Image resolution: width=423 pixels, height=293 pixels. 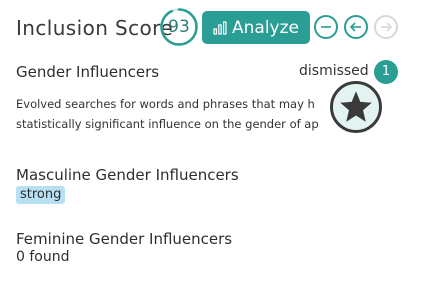 What do you see at coordinates (386, 72) in the screenshot?
I see `dismissed-count-badge: 1` at bounding box center [386, 72].